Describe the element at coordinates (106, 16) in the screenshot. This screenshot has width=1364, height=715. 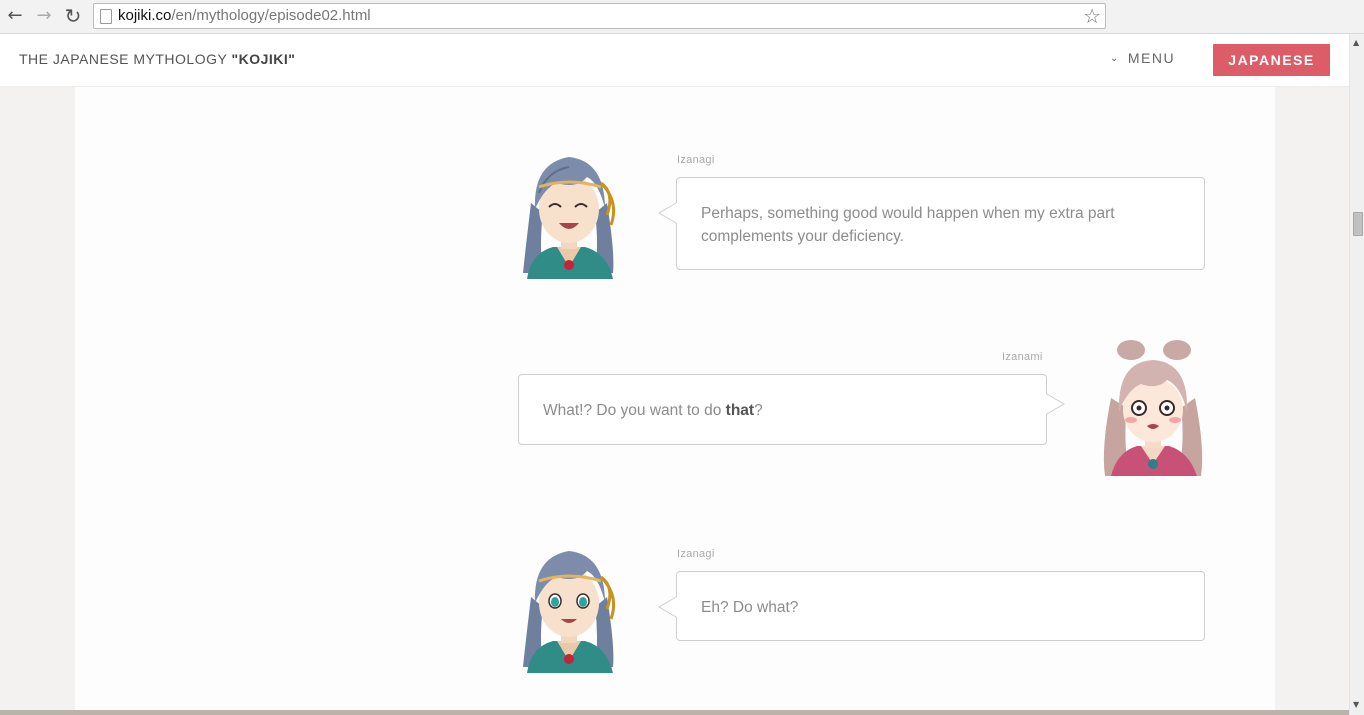
I see `page-icon` at that location.